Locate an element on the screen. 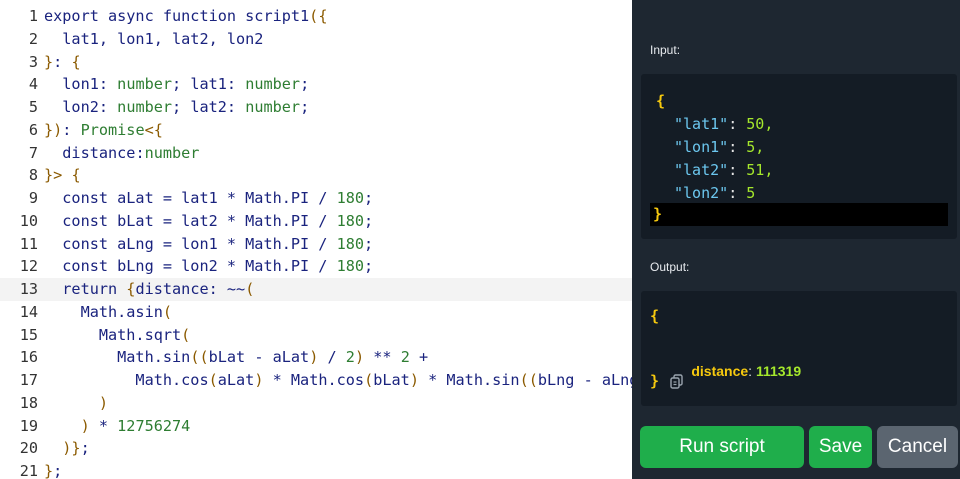  code-line: 10 const bLat = lat2 * Math.PI / 180; is located at coordinates (316, 221).